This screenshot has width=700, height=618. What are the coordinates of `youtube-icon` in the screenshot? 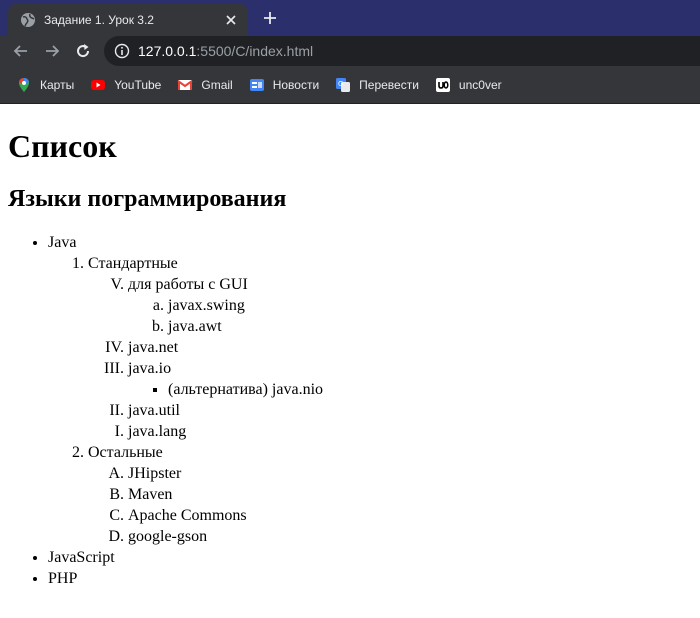 It's located at (98, 84).